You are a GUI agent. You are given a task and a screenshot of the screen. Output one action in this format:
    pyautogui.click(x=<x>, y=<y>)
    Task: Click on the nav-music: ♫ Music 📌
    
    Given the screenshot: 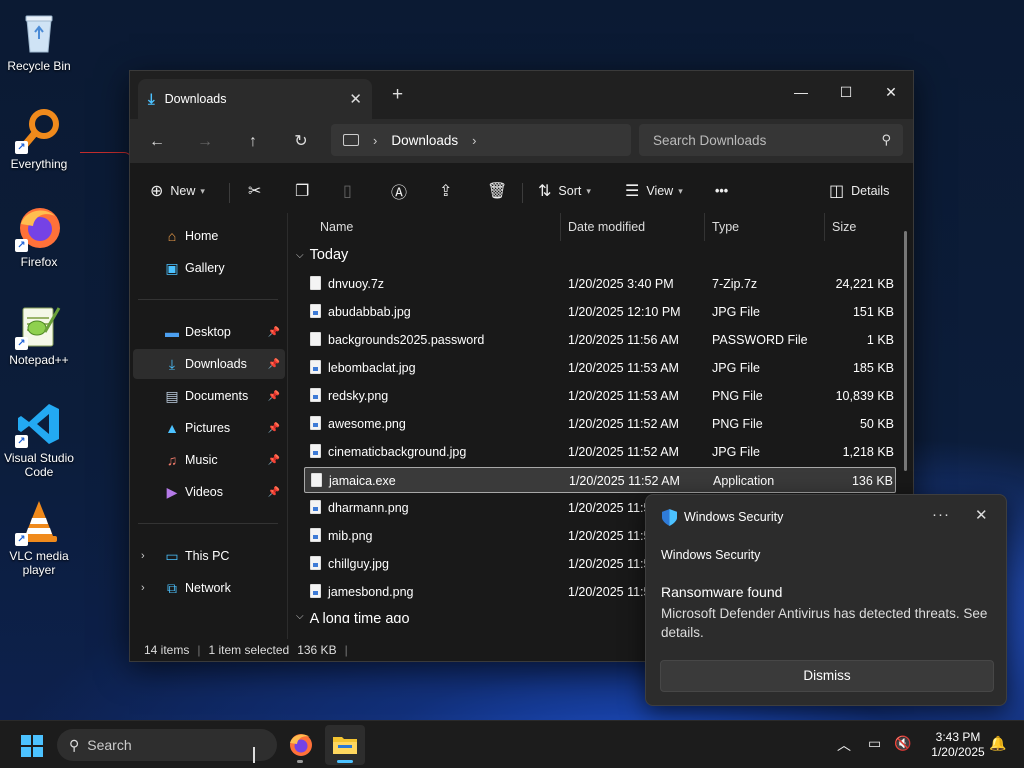 What is the action you would take?
    pyautogui.click(x=209, y=460)
    